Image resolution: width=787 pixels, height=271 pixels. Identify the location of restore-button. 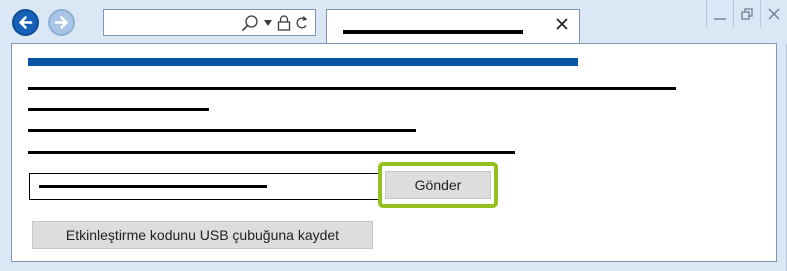
(746, 13).